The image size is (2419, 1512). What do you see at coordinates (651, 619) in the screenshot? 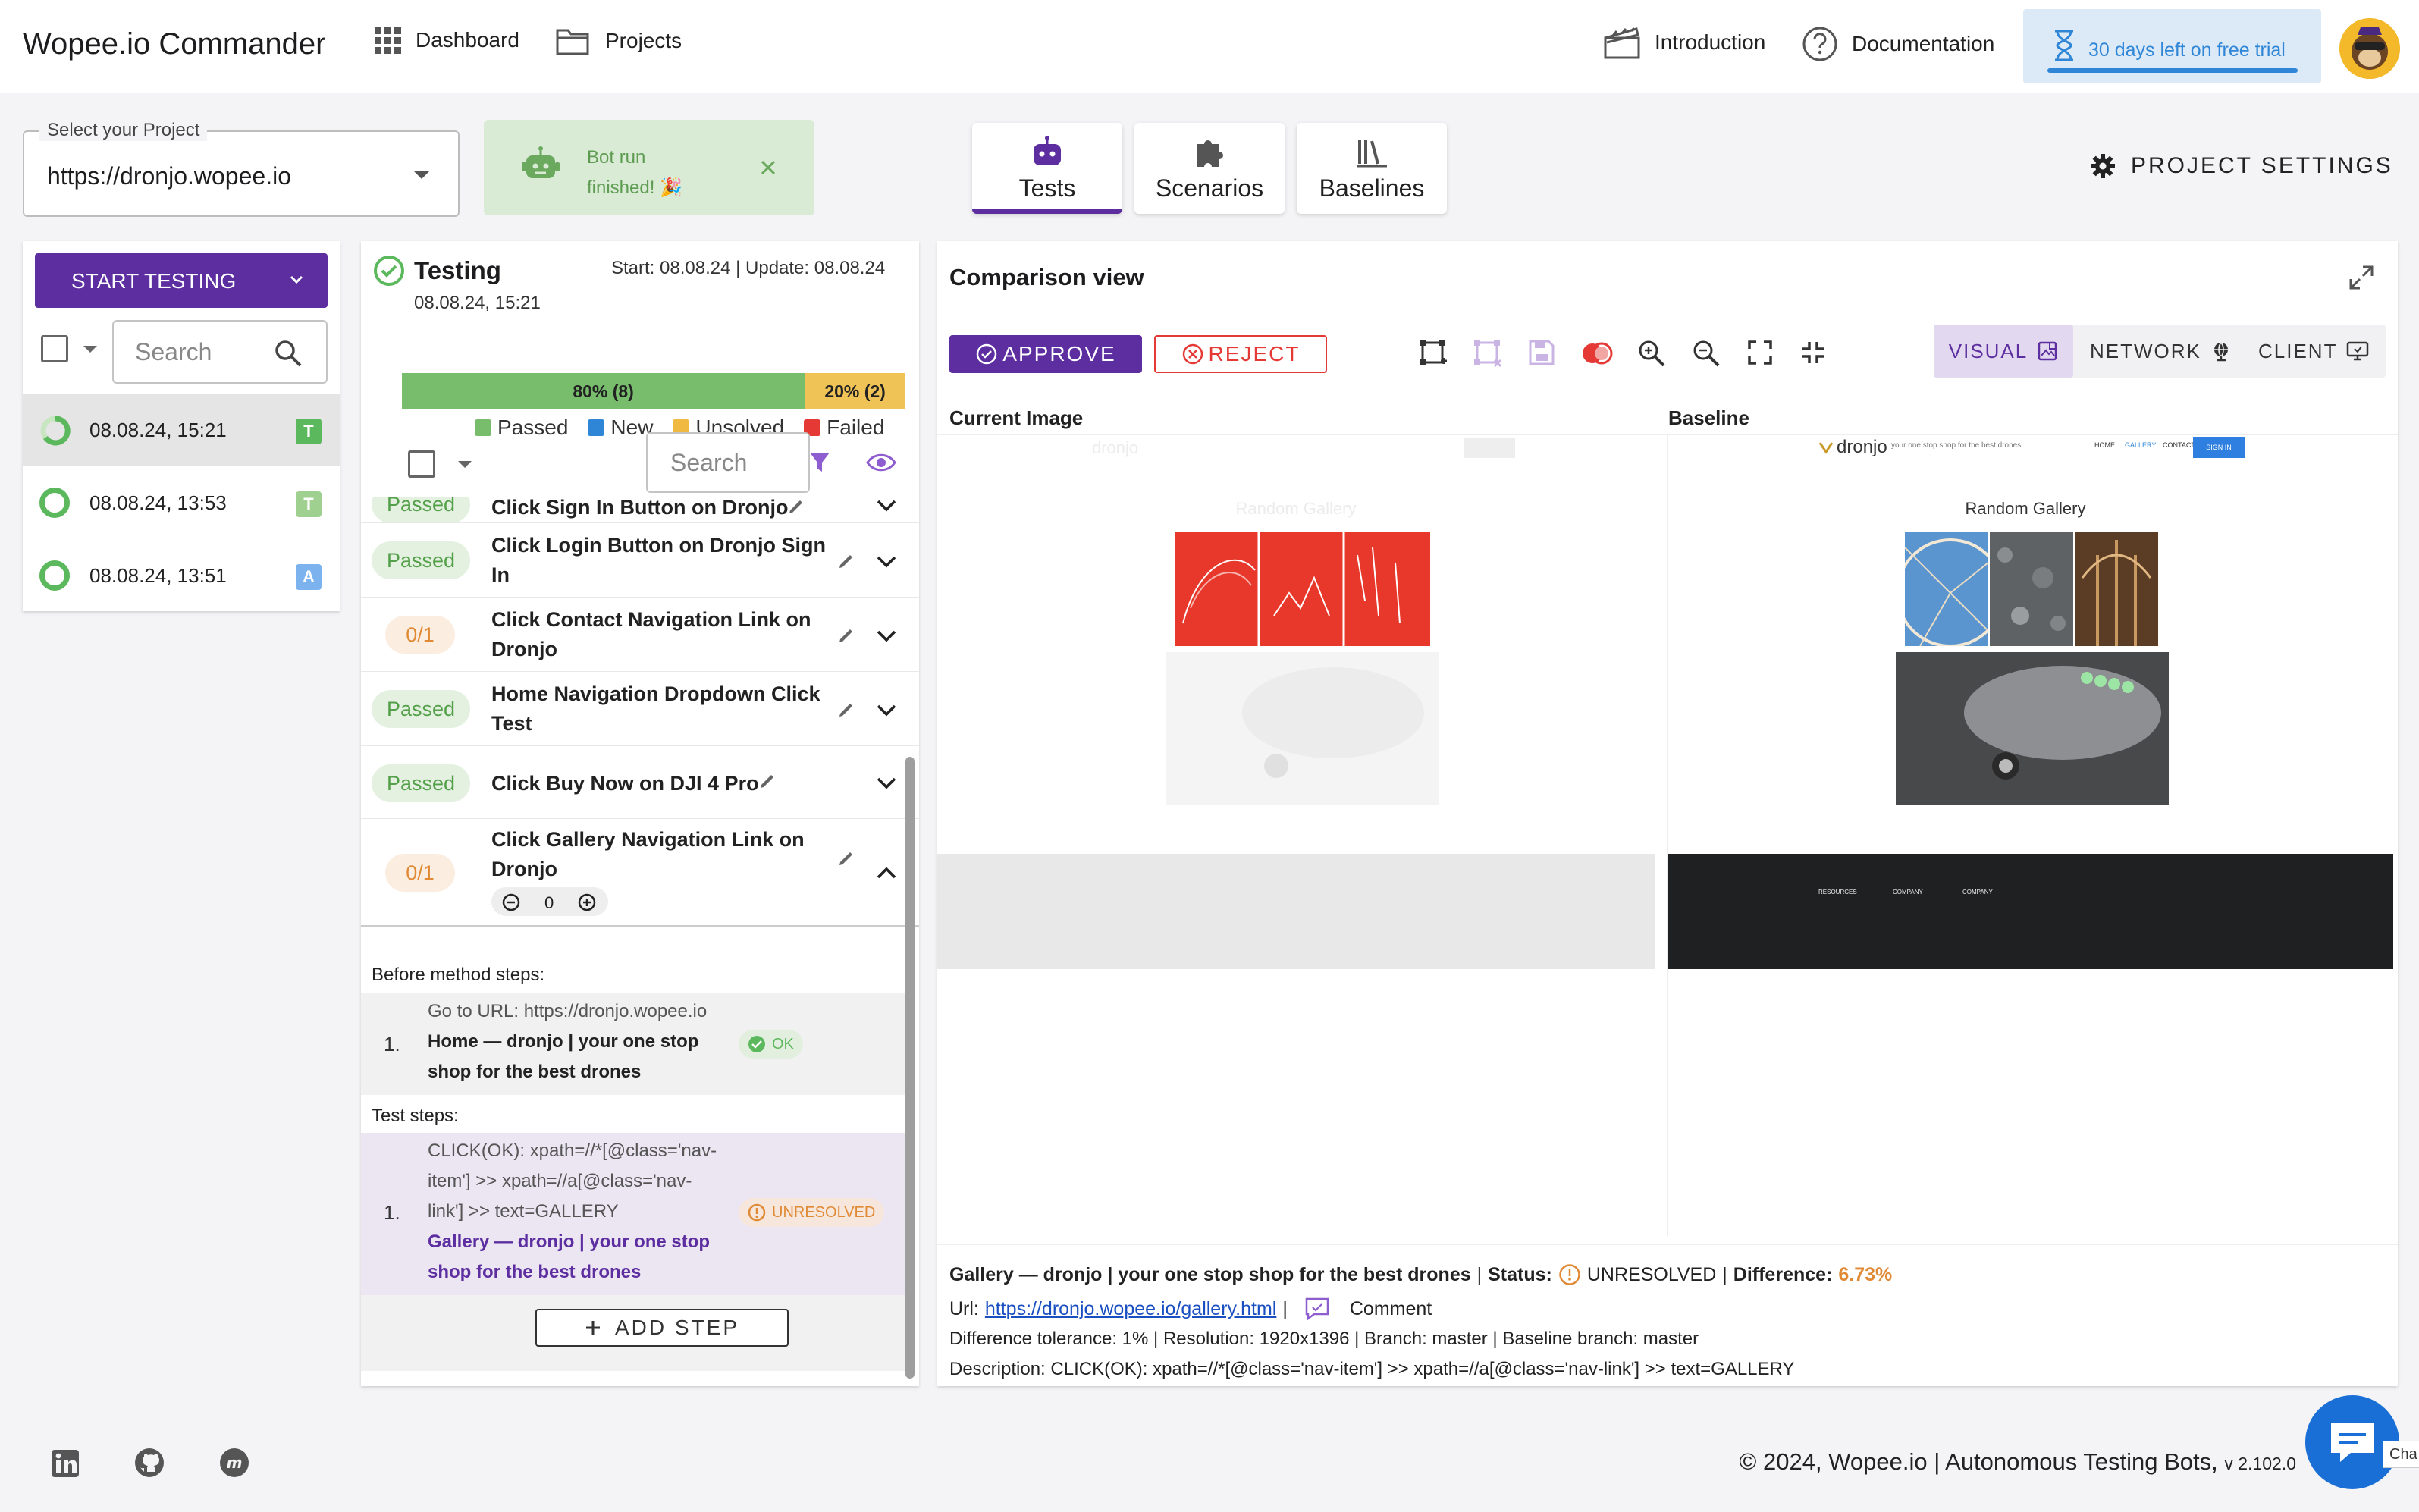
I see `step-name-line: Click Contact Navigation Link on` at bounding box center [651, 619].